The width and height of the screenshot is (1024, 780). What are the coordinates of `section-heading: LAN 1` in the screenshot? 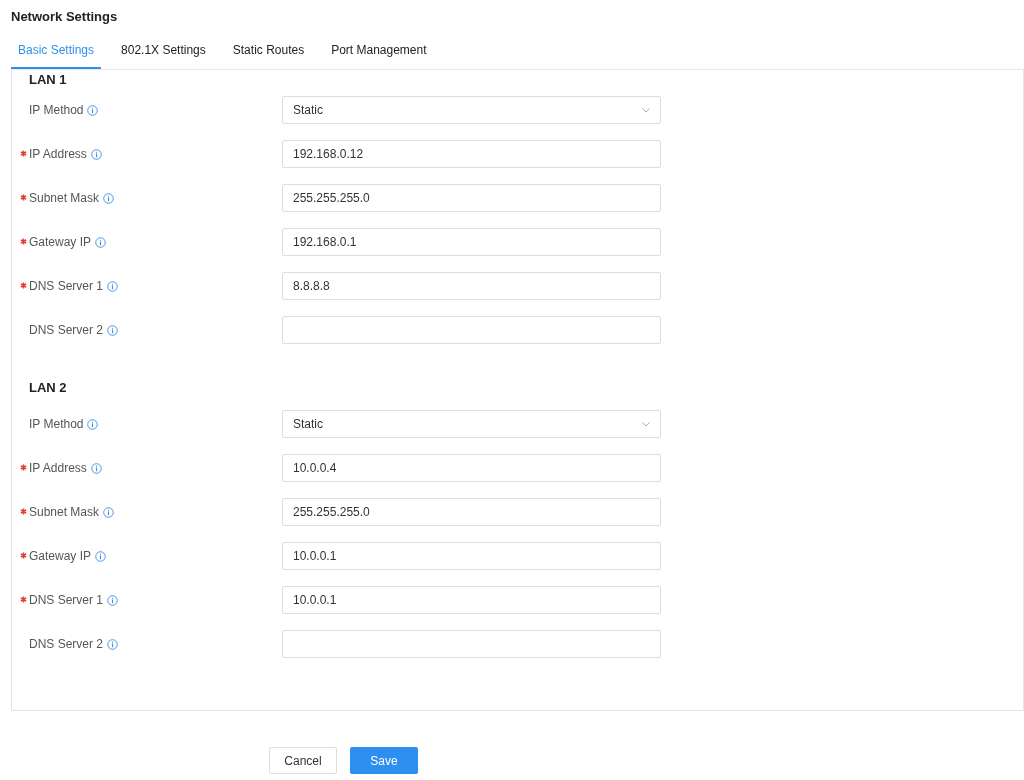 It's located at (48, 80).